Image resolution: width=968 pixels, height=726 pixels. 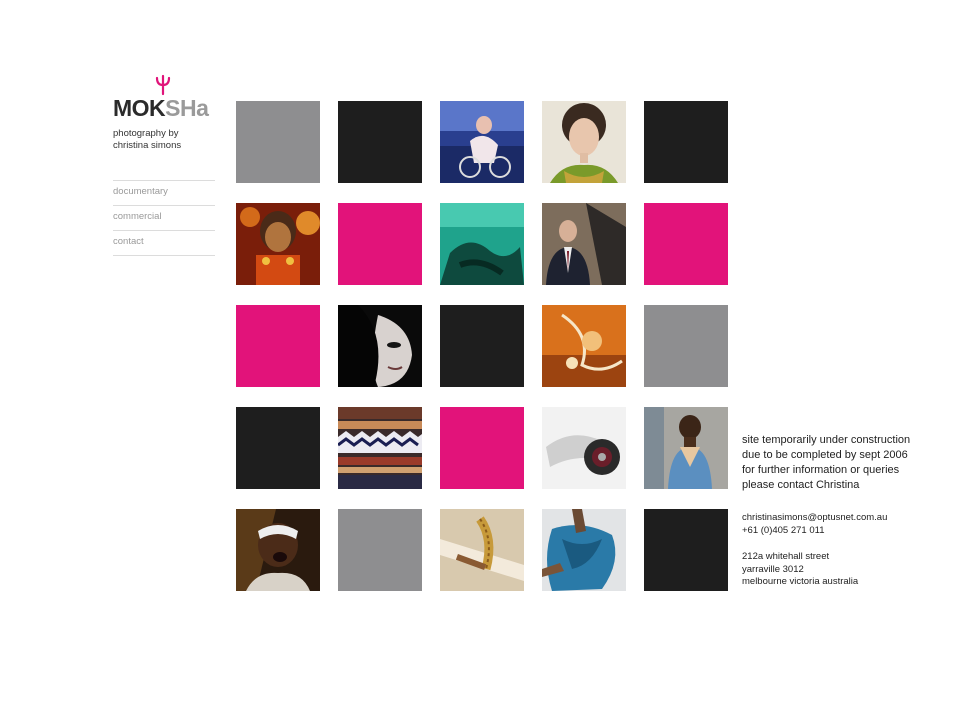 I want to click on photo-singer-image, so click(x=278, y=550).